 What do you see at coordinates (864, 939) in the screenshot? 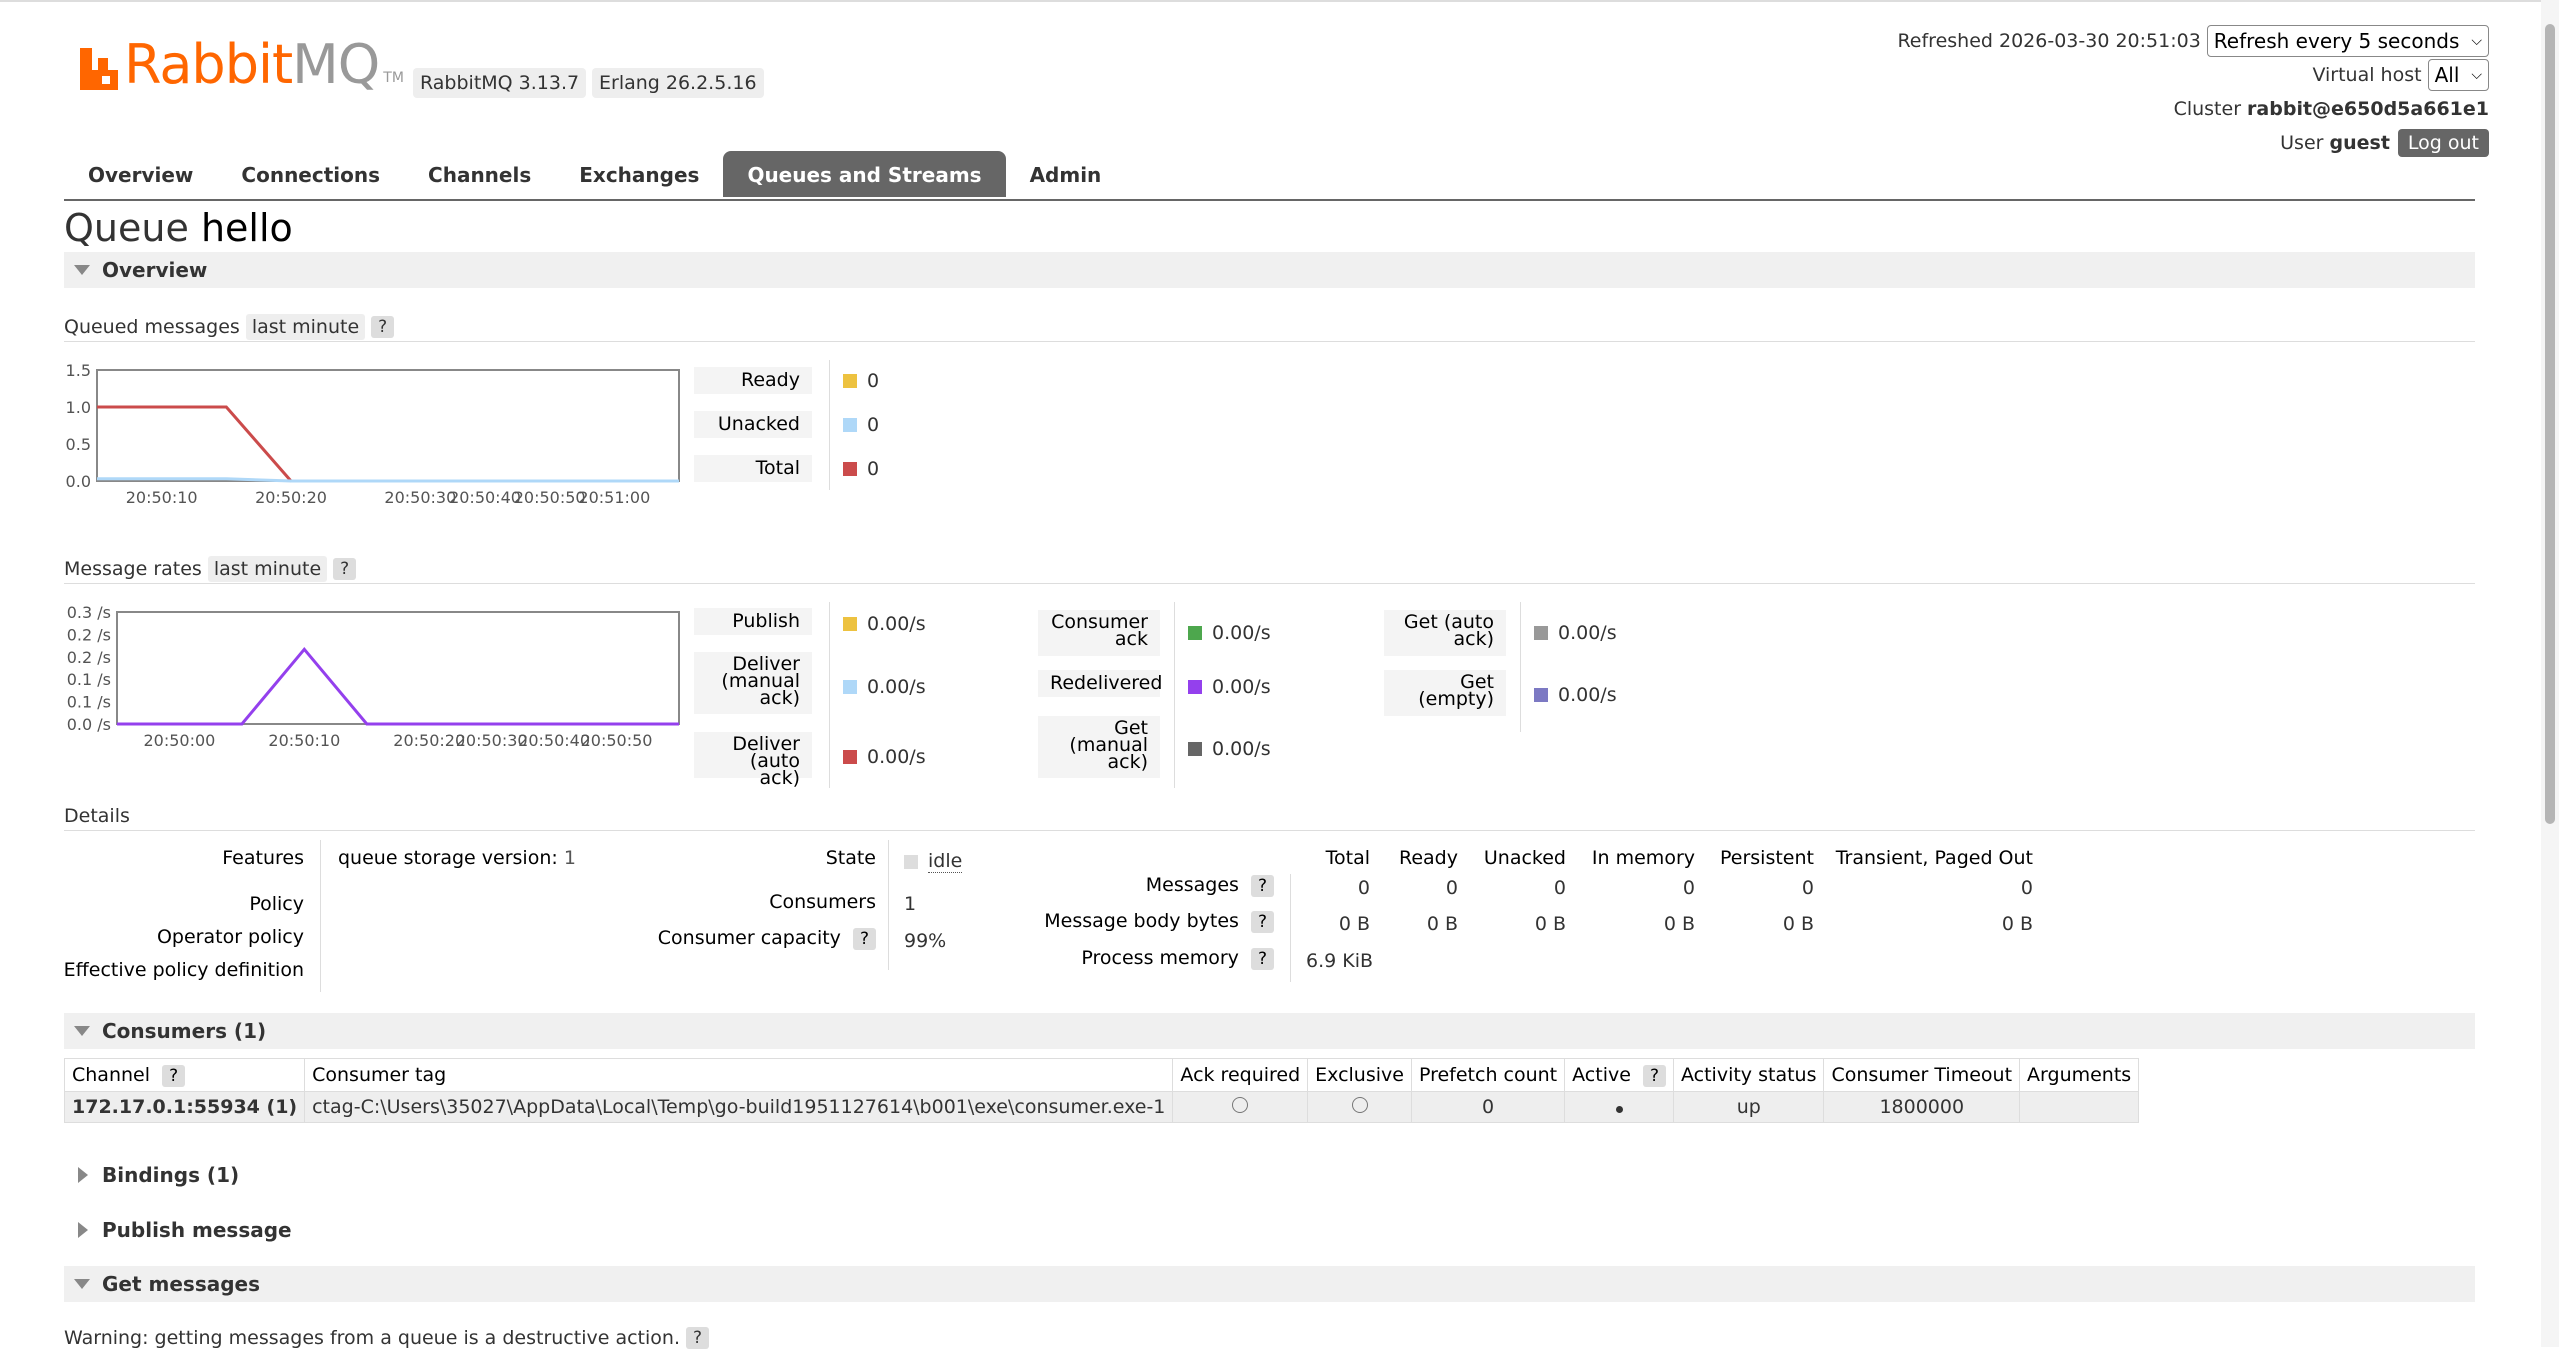
I see `capacity-help-button: ?` at bounding box center [864, 939].